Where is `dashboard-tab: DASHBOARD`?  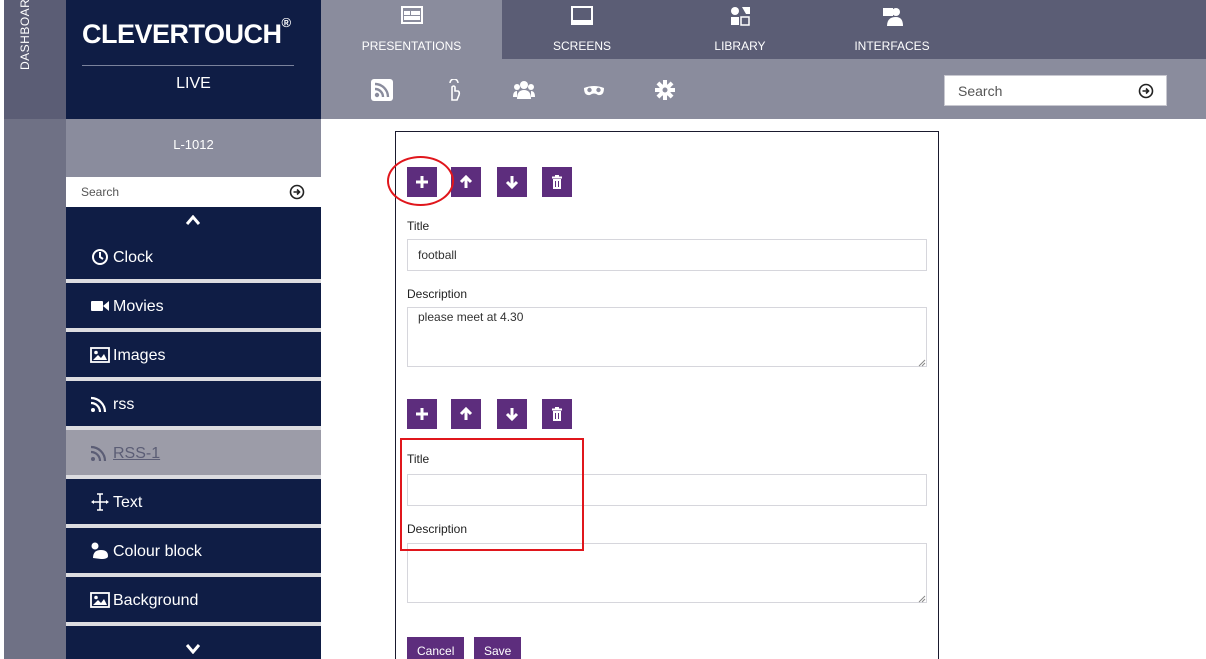
dashboard-tab: DASHBOARD is located at coordinates (35, 59).